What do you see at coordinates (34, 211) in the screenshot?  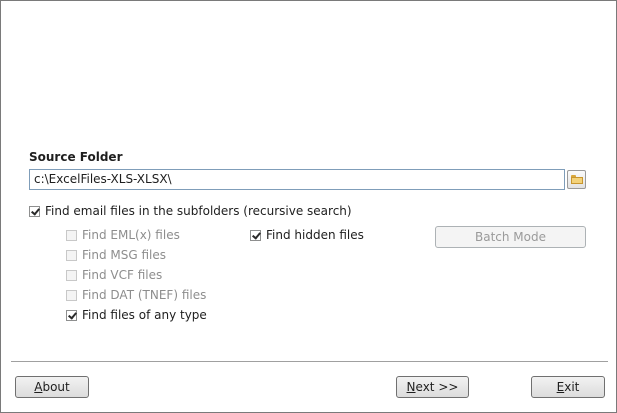 I see `recursive-search-checkbox` at bounding box center [34, 211].